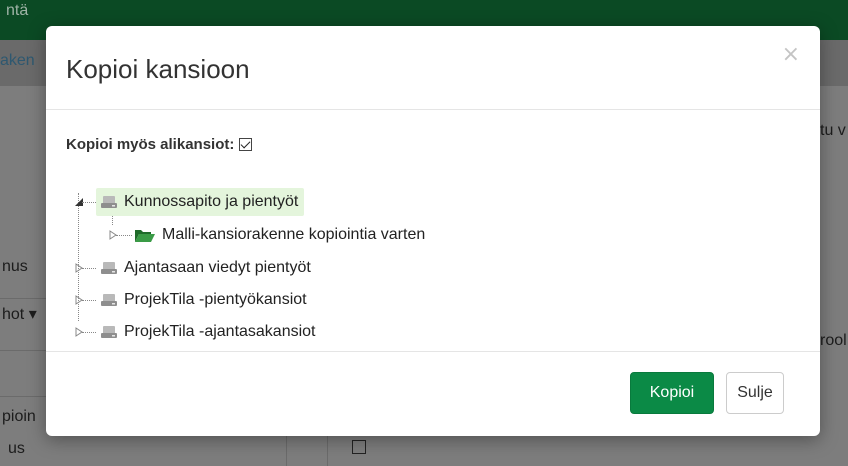  What do you see at coordinates (246, 144) in the screenshot?
I see `copy-subfolders-checkbox` at bounding box center [246, 144].